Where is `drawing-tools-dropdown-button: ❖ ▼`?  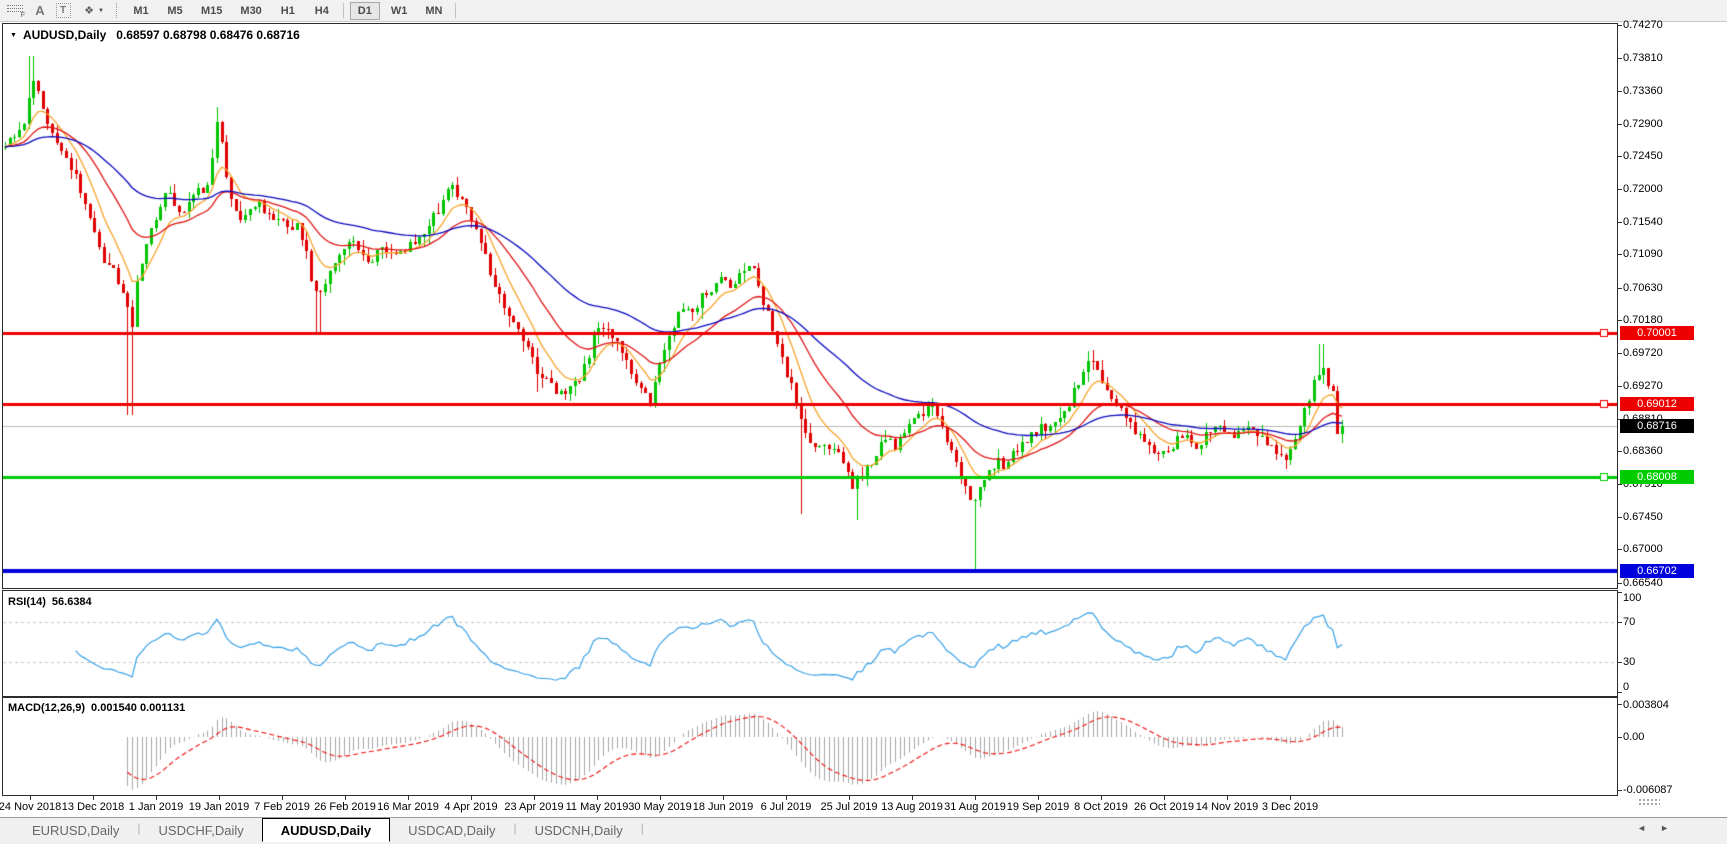
drawing-tools-dropdown-button: ❖ ▼ is located at coordinates (94, 10).